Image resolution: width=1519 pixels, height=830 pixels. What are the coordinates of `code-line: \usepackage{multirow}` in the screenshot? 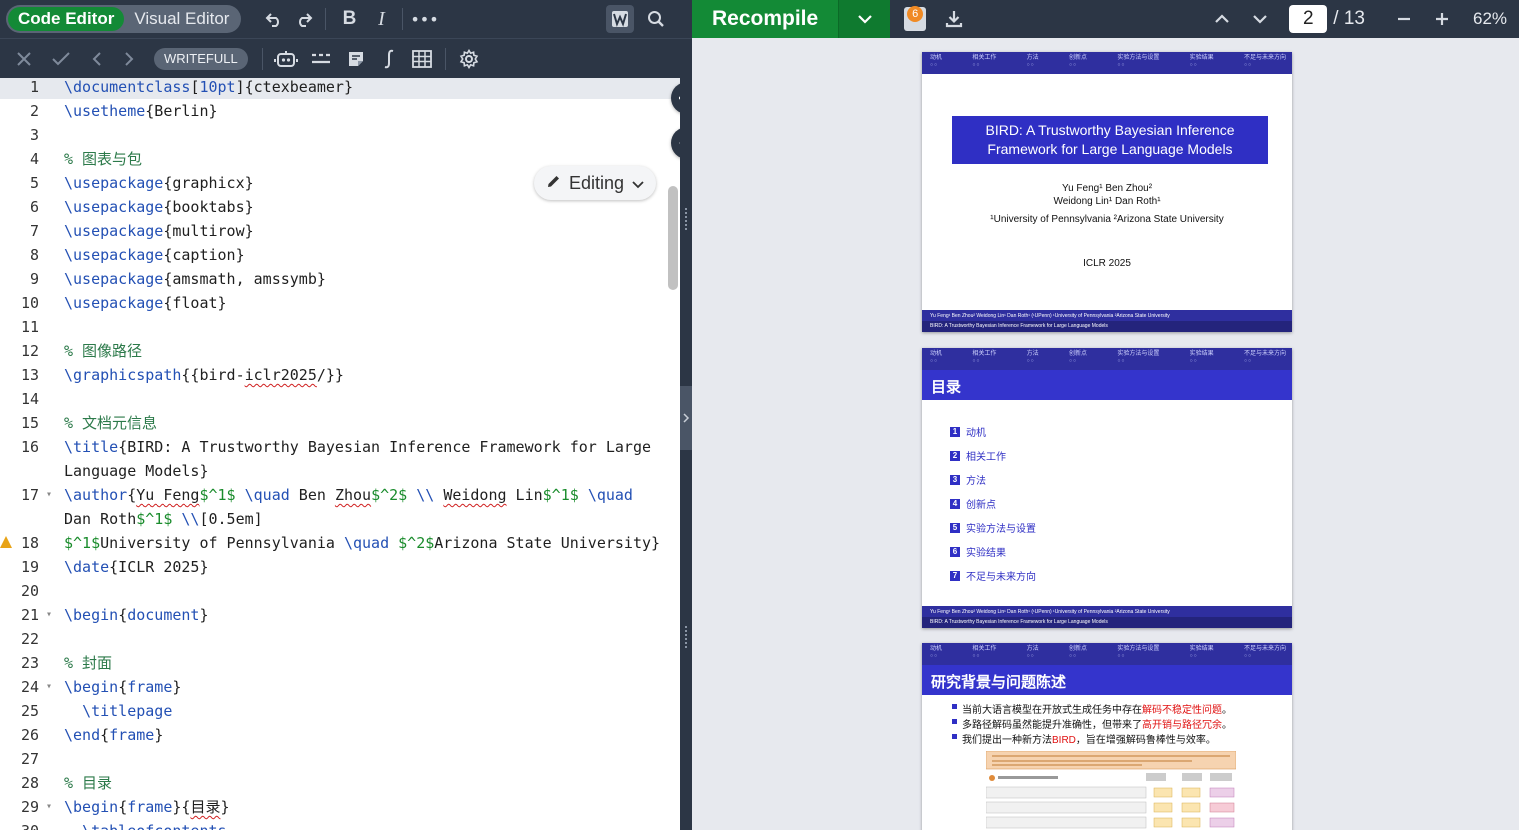 It's located at (159, 231).